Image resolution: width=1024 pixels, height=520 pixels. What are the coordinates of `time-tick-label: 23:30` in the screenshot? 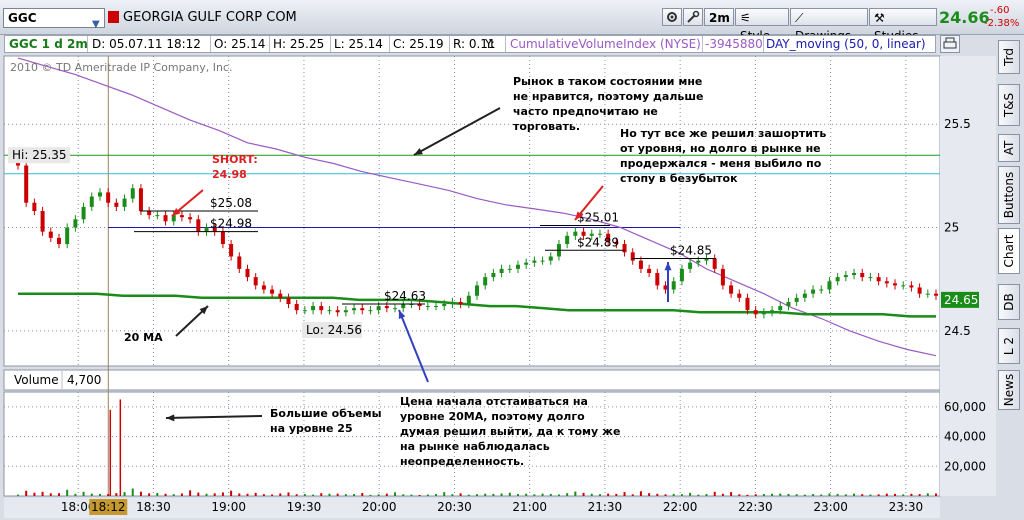 It's located at (906, 507).